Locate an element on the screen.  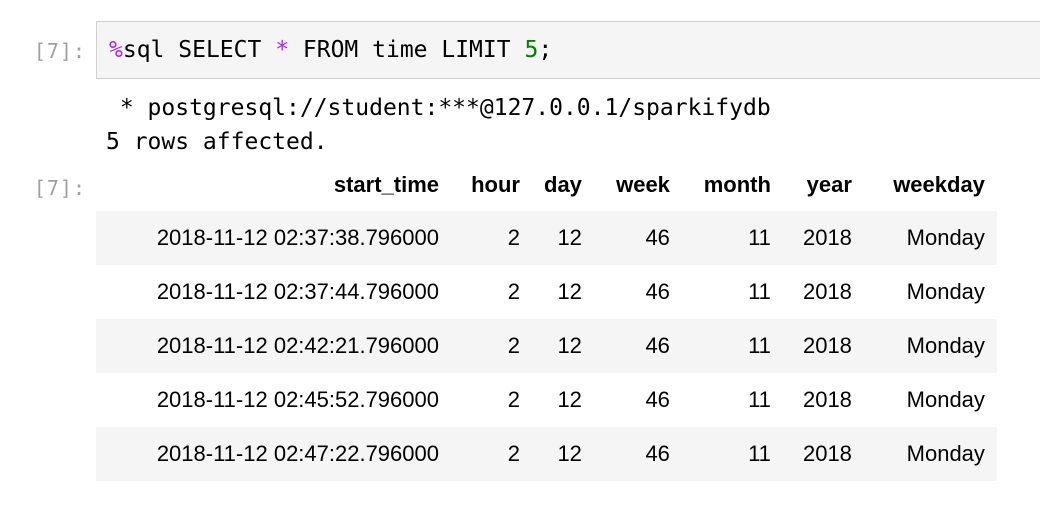
cell-start-time: 2018-11-12 02:37:44.796000 is located at coordinates (297, 291).